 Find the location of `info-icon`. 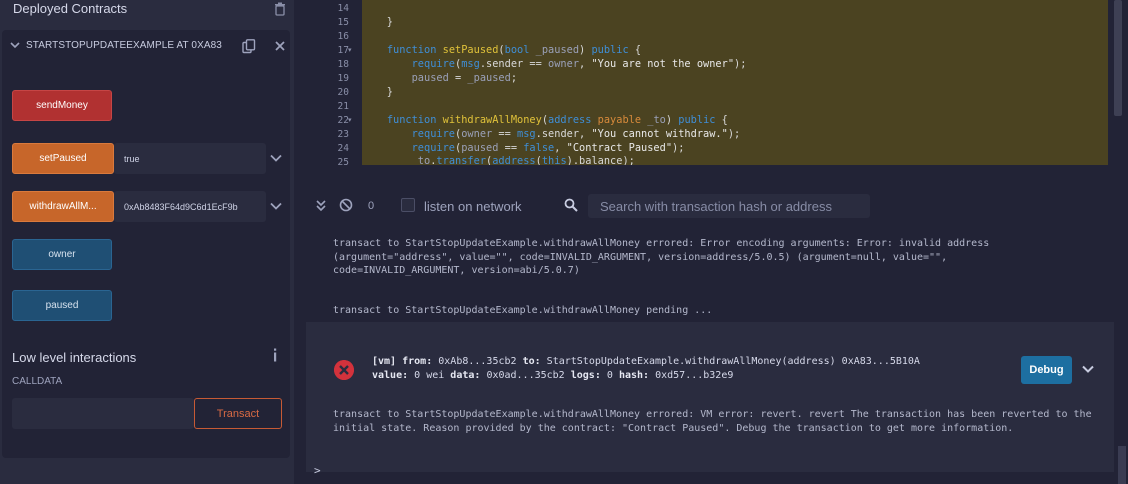

info-icon is located at coordinates (275, 355).